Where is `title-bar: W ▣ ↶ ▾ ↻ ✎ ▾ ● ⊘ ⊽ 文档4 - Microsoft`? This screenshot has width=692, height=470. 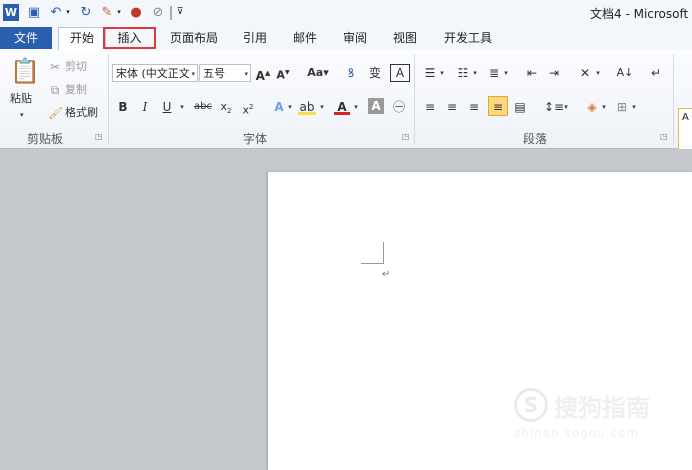 title-bar: W ▣ ↶ ▾ ↻ ✎ ▾ ● ⊘ ⊽ 文档4 - Microsoft is located at coordinates (346, 13).